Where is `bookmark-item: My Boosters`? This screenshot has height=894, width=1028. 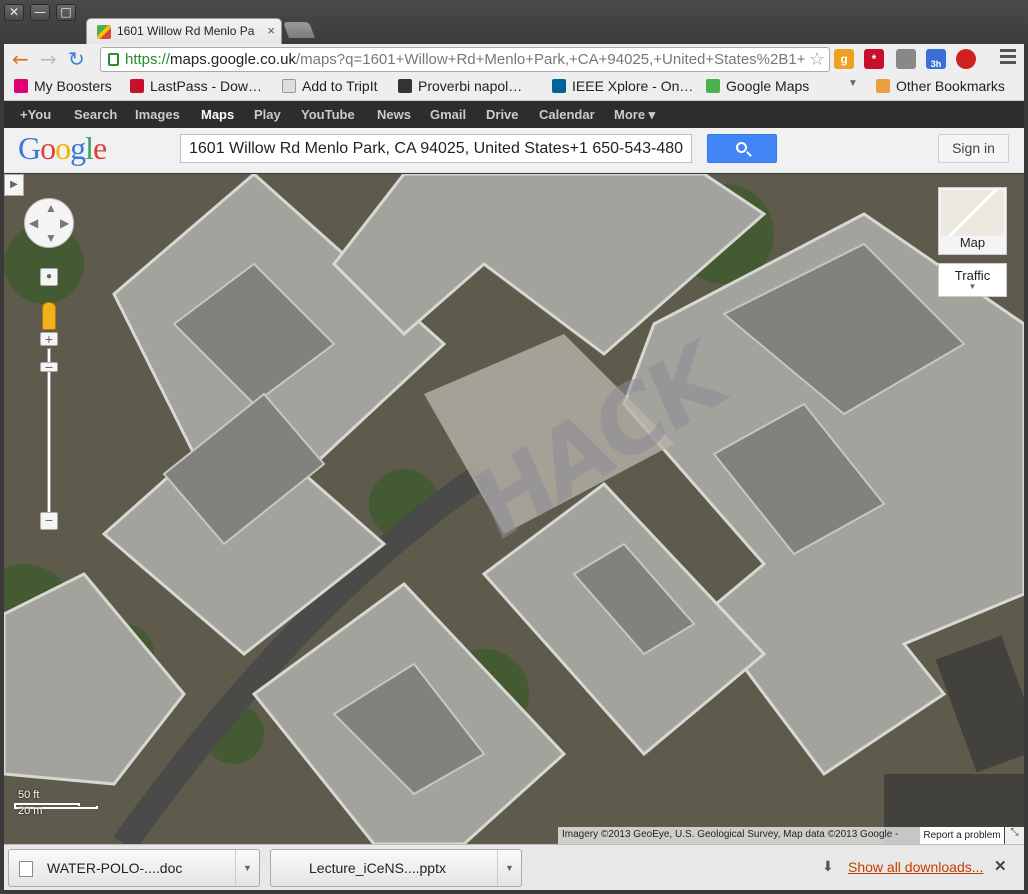 bookmark-item: My Boosters is located at coordinates (63, 86).